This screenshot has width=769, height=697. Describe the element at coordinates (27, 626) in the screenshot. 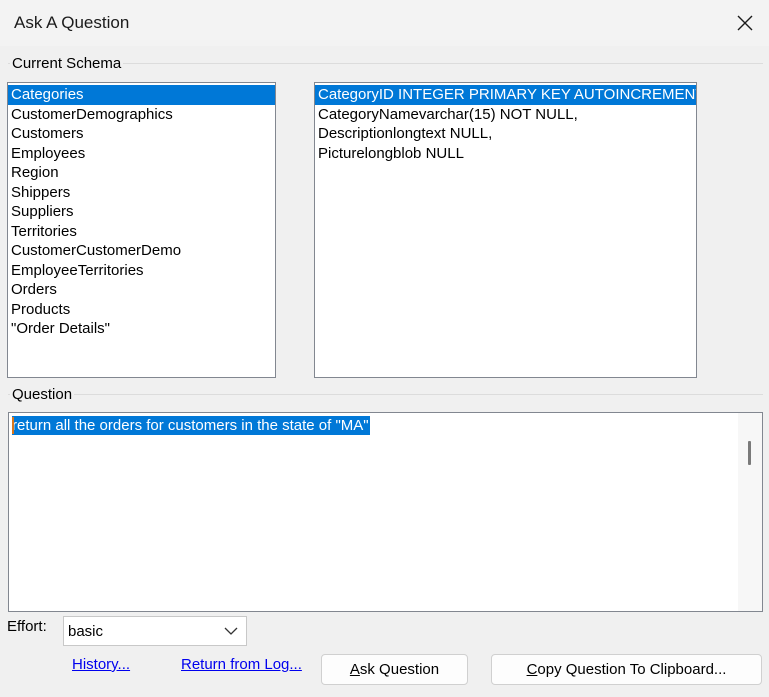

I see `effort-label: Effort:` at that location.